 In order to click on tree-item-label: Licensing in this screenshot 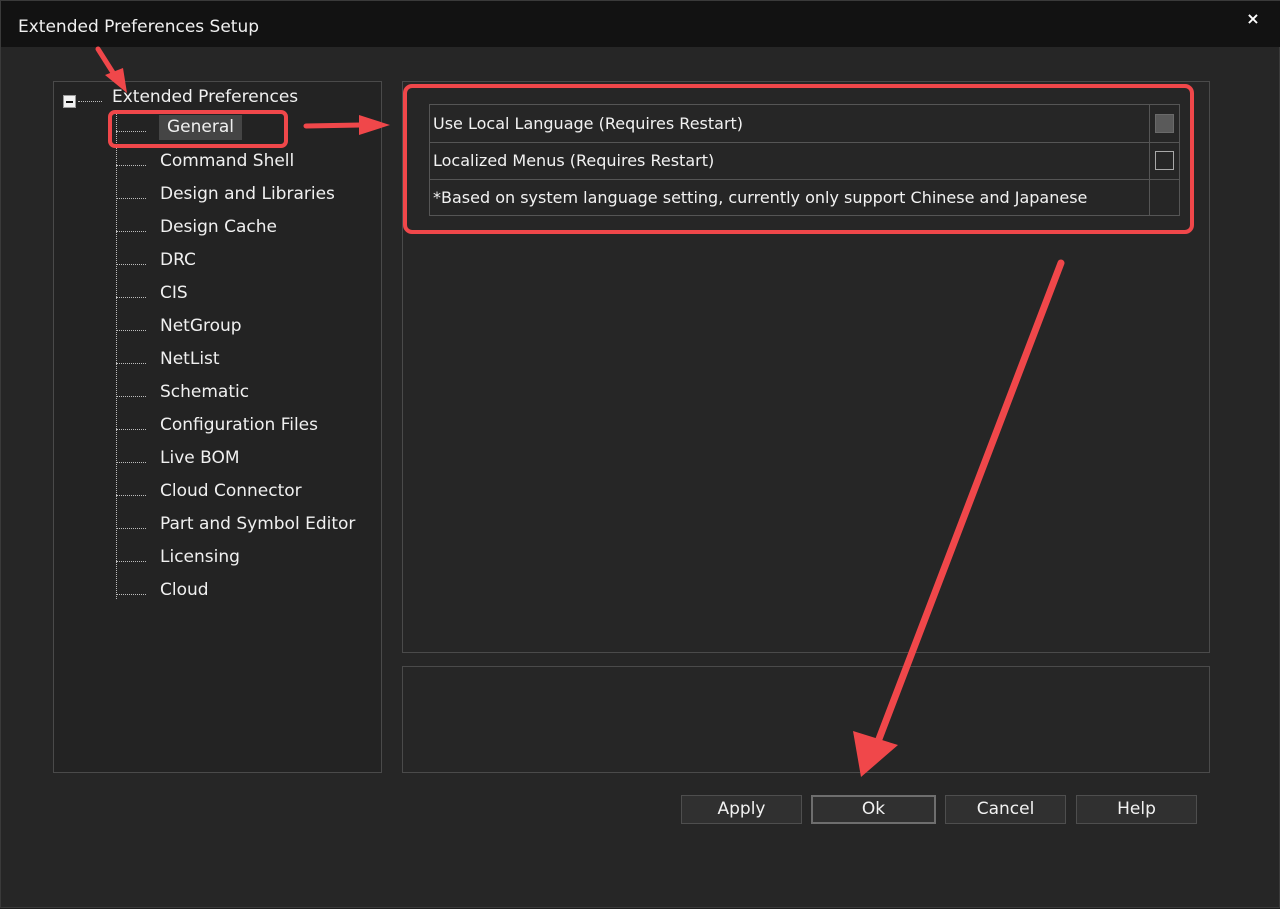, I will do `click(200, 557)`.